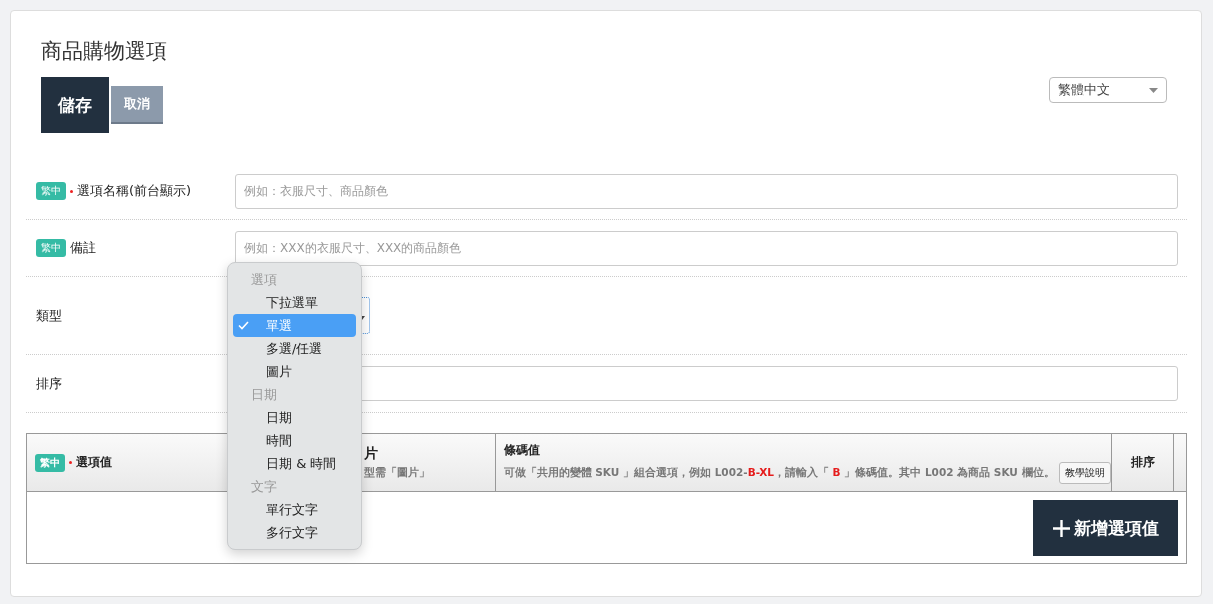 This screenshot has width=1213, height=604. What do you see at coordinates (1108, 90) in the screenshot?
I see `language-select: 繁體中文` at bounding box center [1108, 90].